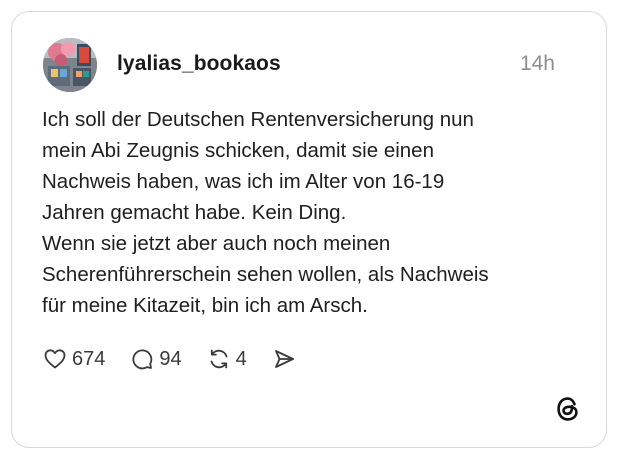 The image size is (620, 461). I want to click on repost-button: 4, so click(226, 359).